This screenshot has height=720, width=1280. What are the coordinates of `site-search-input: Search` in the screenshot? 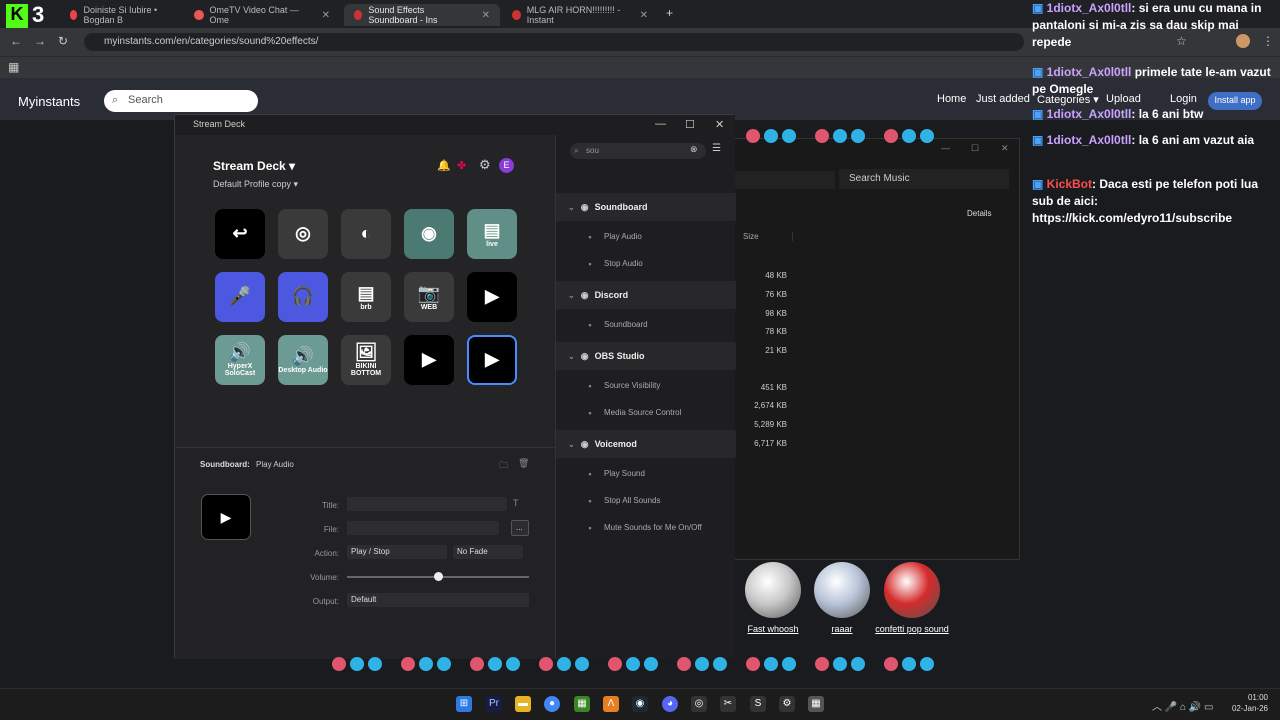 It's located at (181, 101).